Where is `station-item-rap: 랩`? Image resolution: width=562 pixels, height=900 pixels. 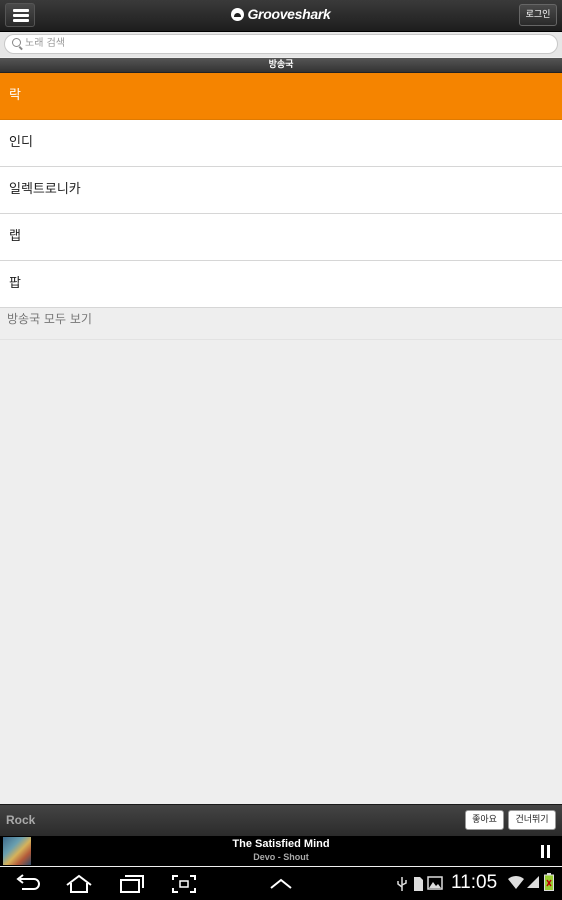 station-item-rap: 랩 is located at coordinates (281, 237).